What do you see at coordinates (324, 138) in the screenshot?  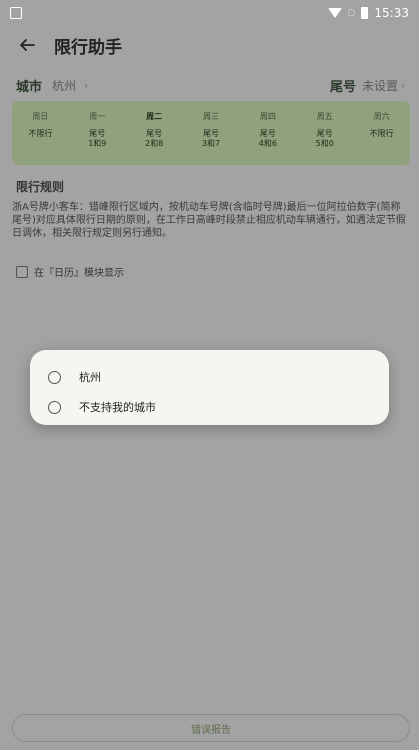 I see `day-rule: 尾号 5和0` at bounding box center [324, 138].